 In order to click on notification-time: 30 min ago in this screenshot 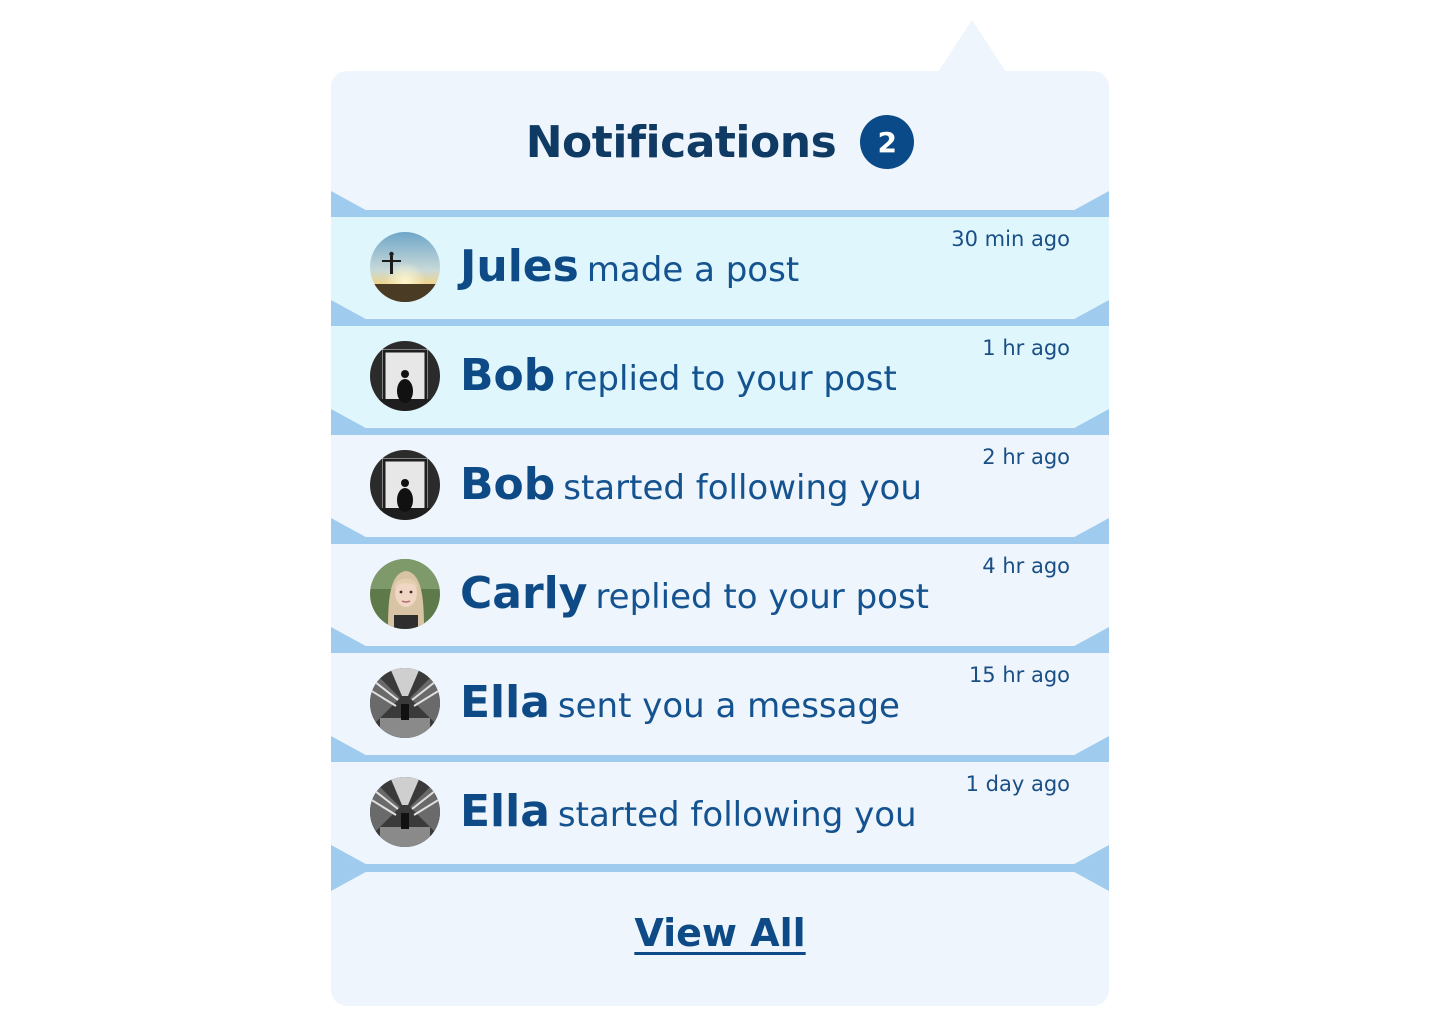, I will do `click(1010, 239)`.